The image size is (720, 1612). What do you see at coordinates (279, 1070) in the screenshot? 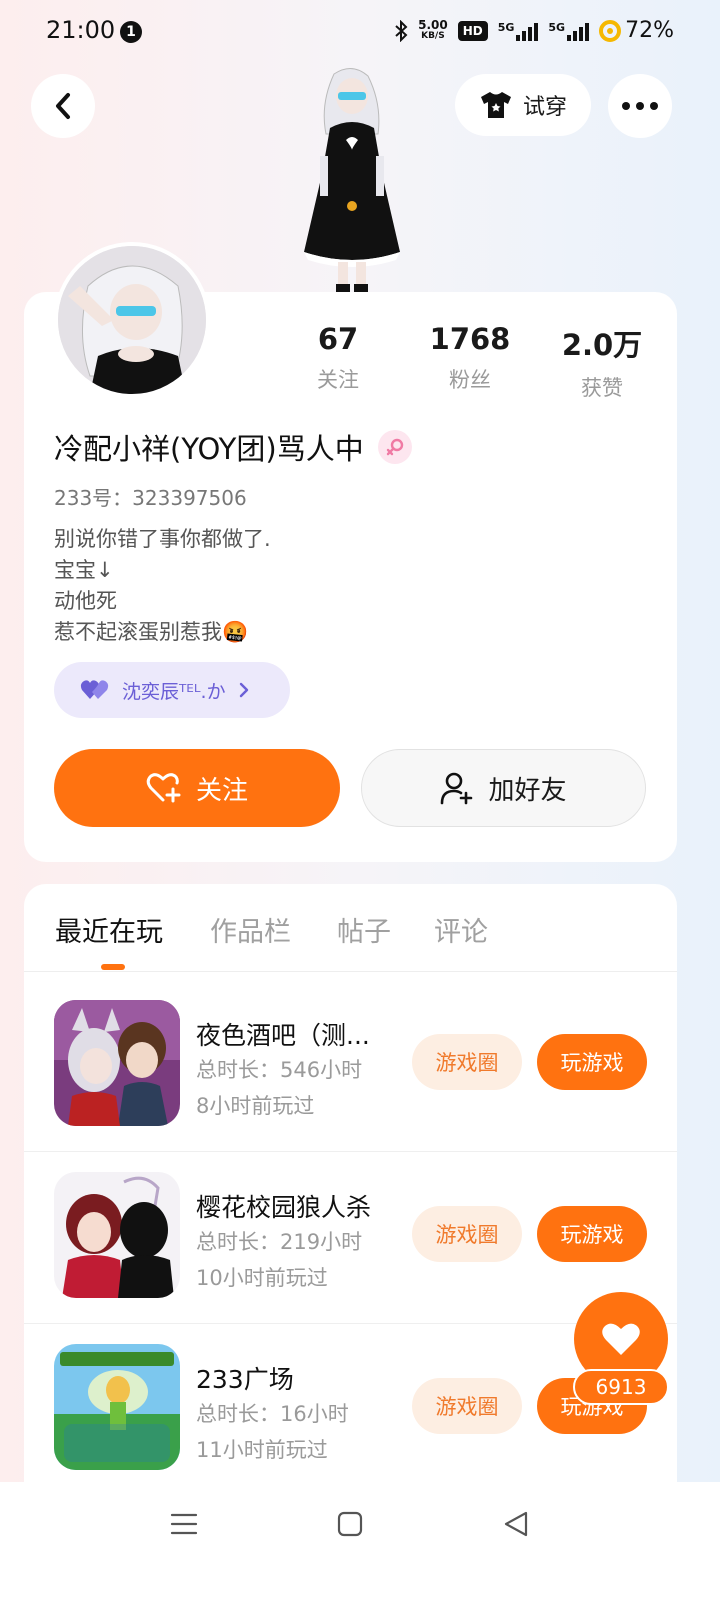
I see `game-duration: 总时长：546小时` at bounding box center [279, 1070].